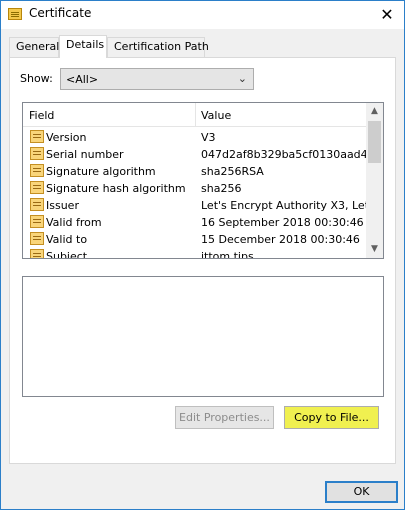 This screenshot has height=510, width=405. I want to click on chevron-down-icon: ⌄, so click(242, 78).